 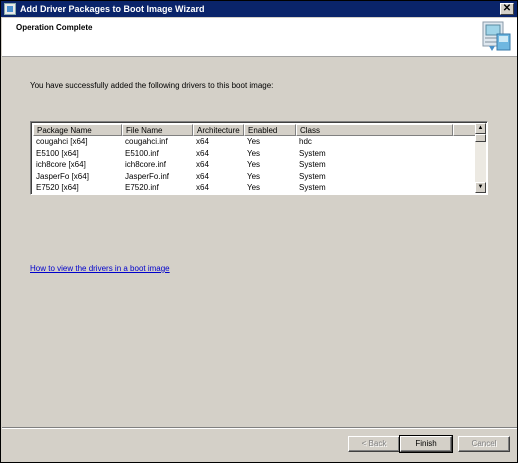 I want to click on cell-package-name: E7520 [x64], so click(x=57, y=188).